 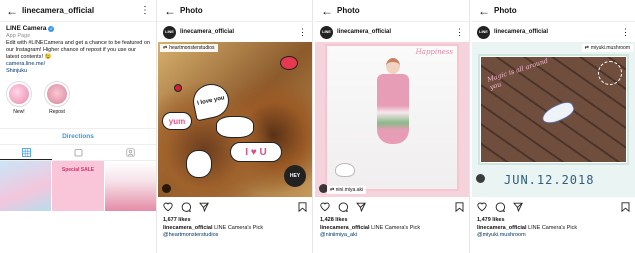 I want to click on tab-igtv, so click(x=78, y=152).